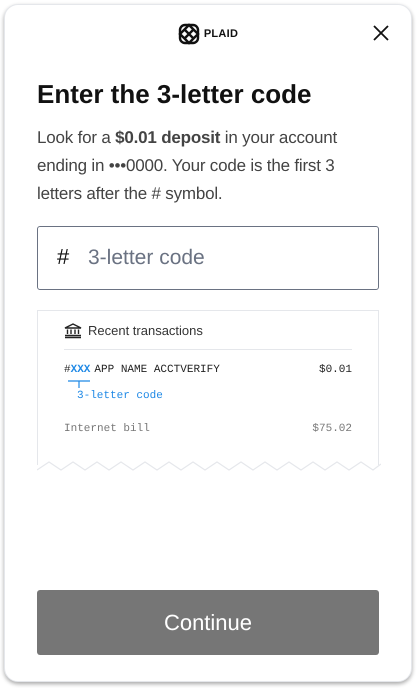 This screenshot has width=420, height=688. I want to click on bracket-drawing, so click(79, 384).